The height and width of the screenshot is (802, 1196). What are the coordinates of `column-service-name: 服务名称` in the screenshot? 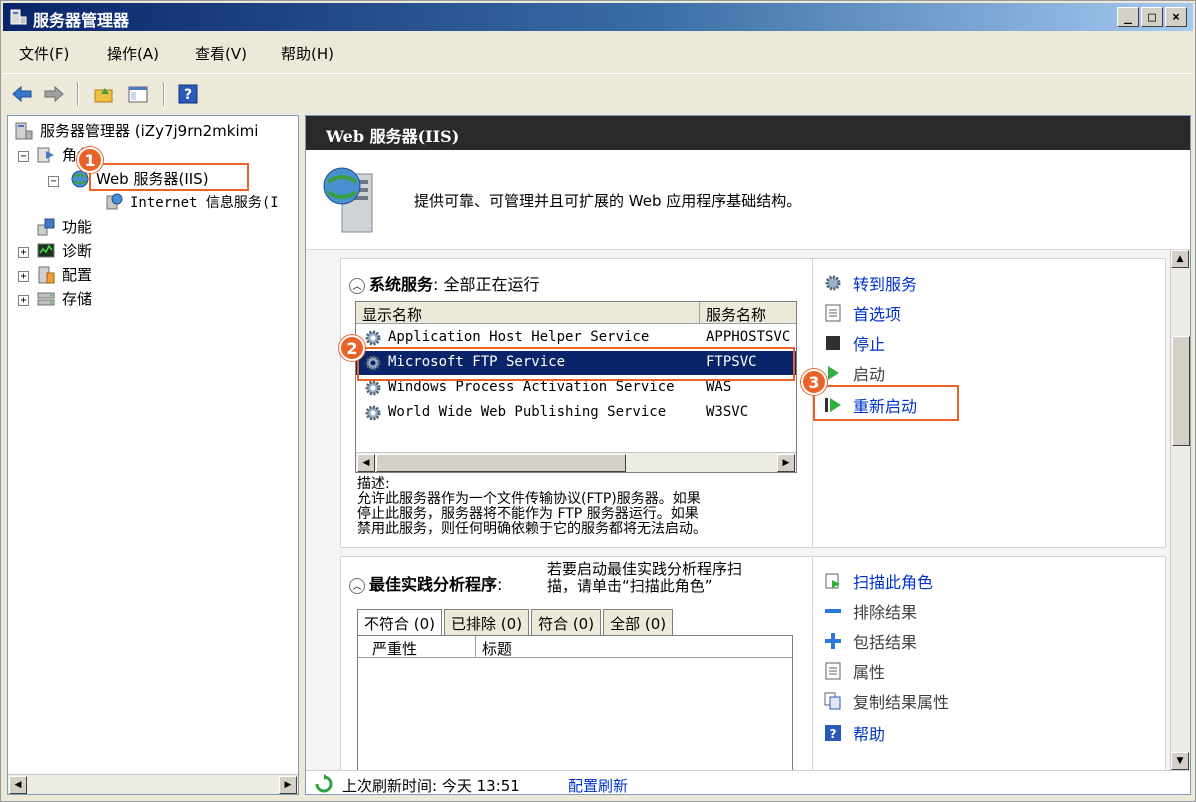 It's located at (748, 313).